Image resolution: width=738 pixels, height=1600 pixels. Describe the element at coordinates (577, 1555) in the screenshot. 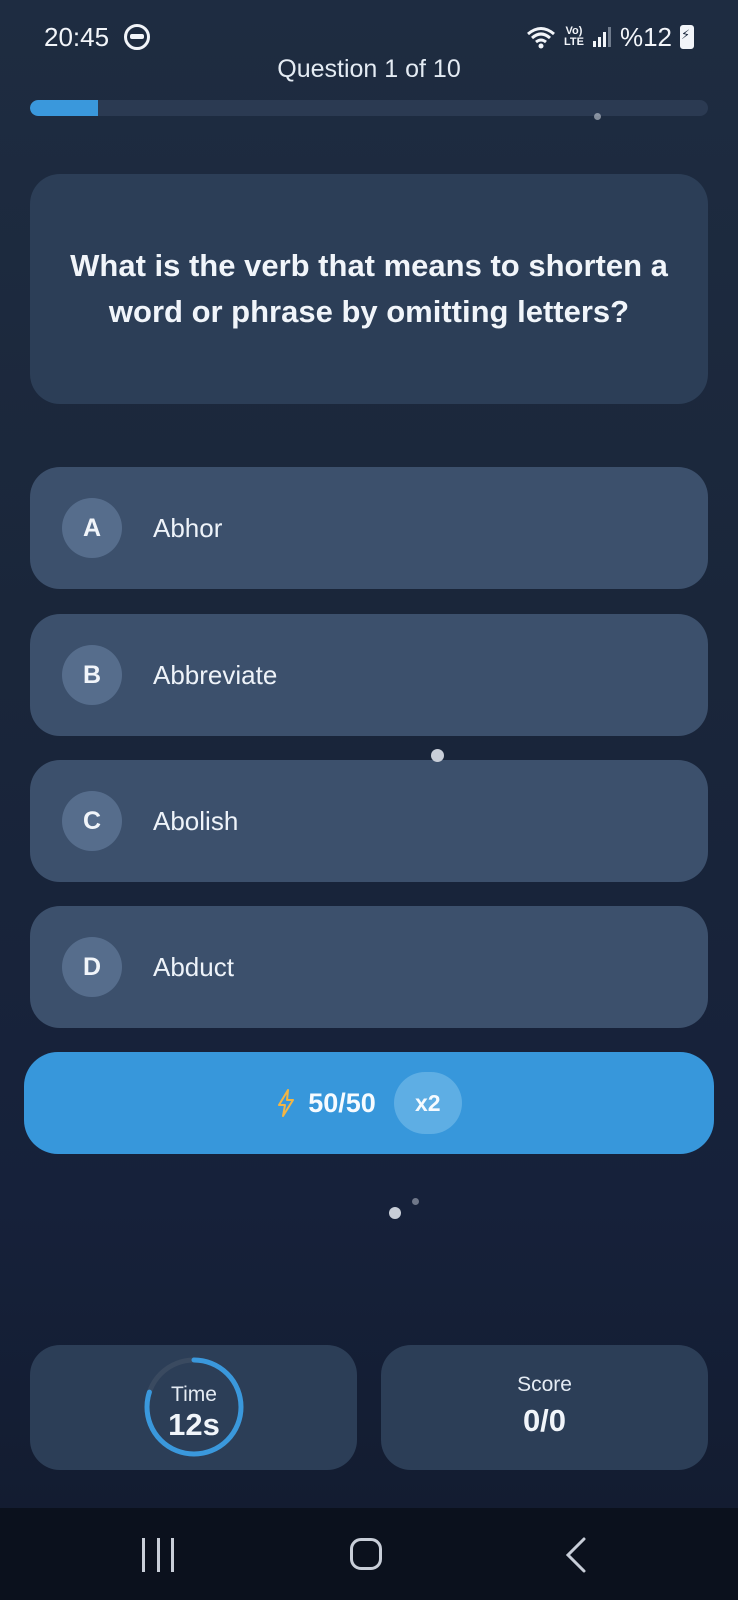

I see `back-button` at that location.